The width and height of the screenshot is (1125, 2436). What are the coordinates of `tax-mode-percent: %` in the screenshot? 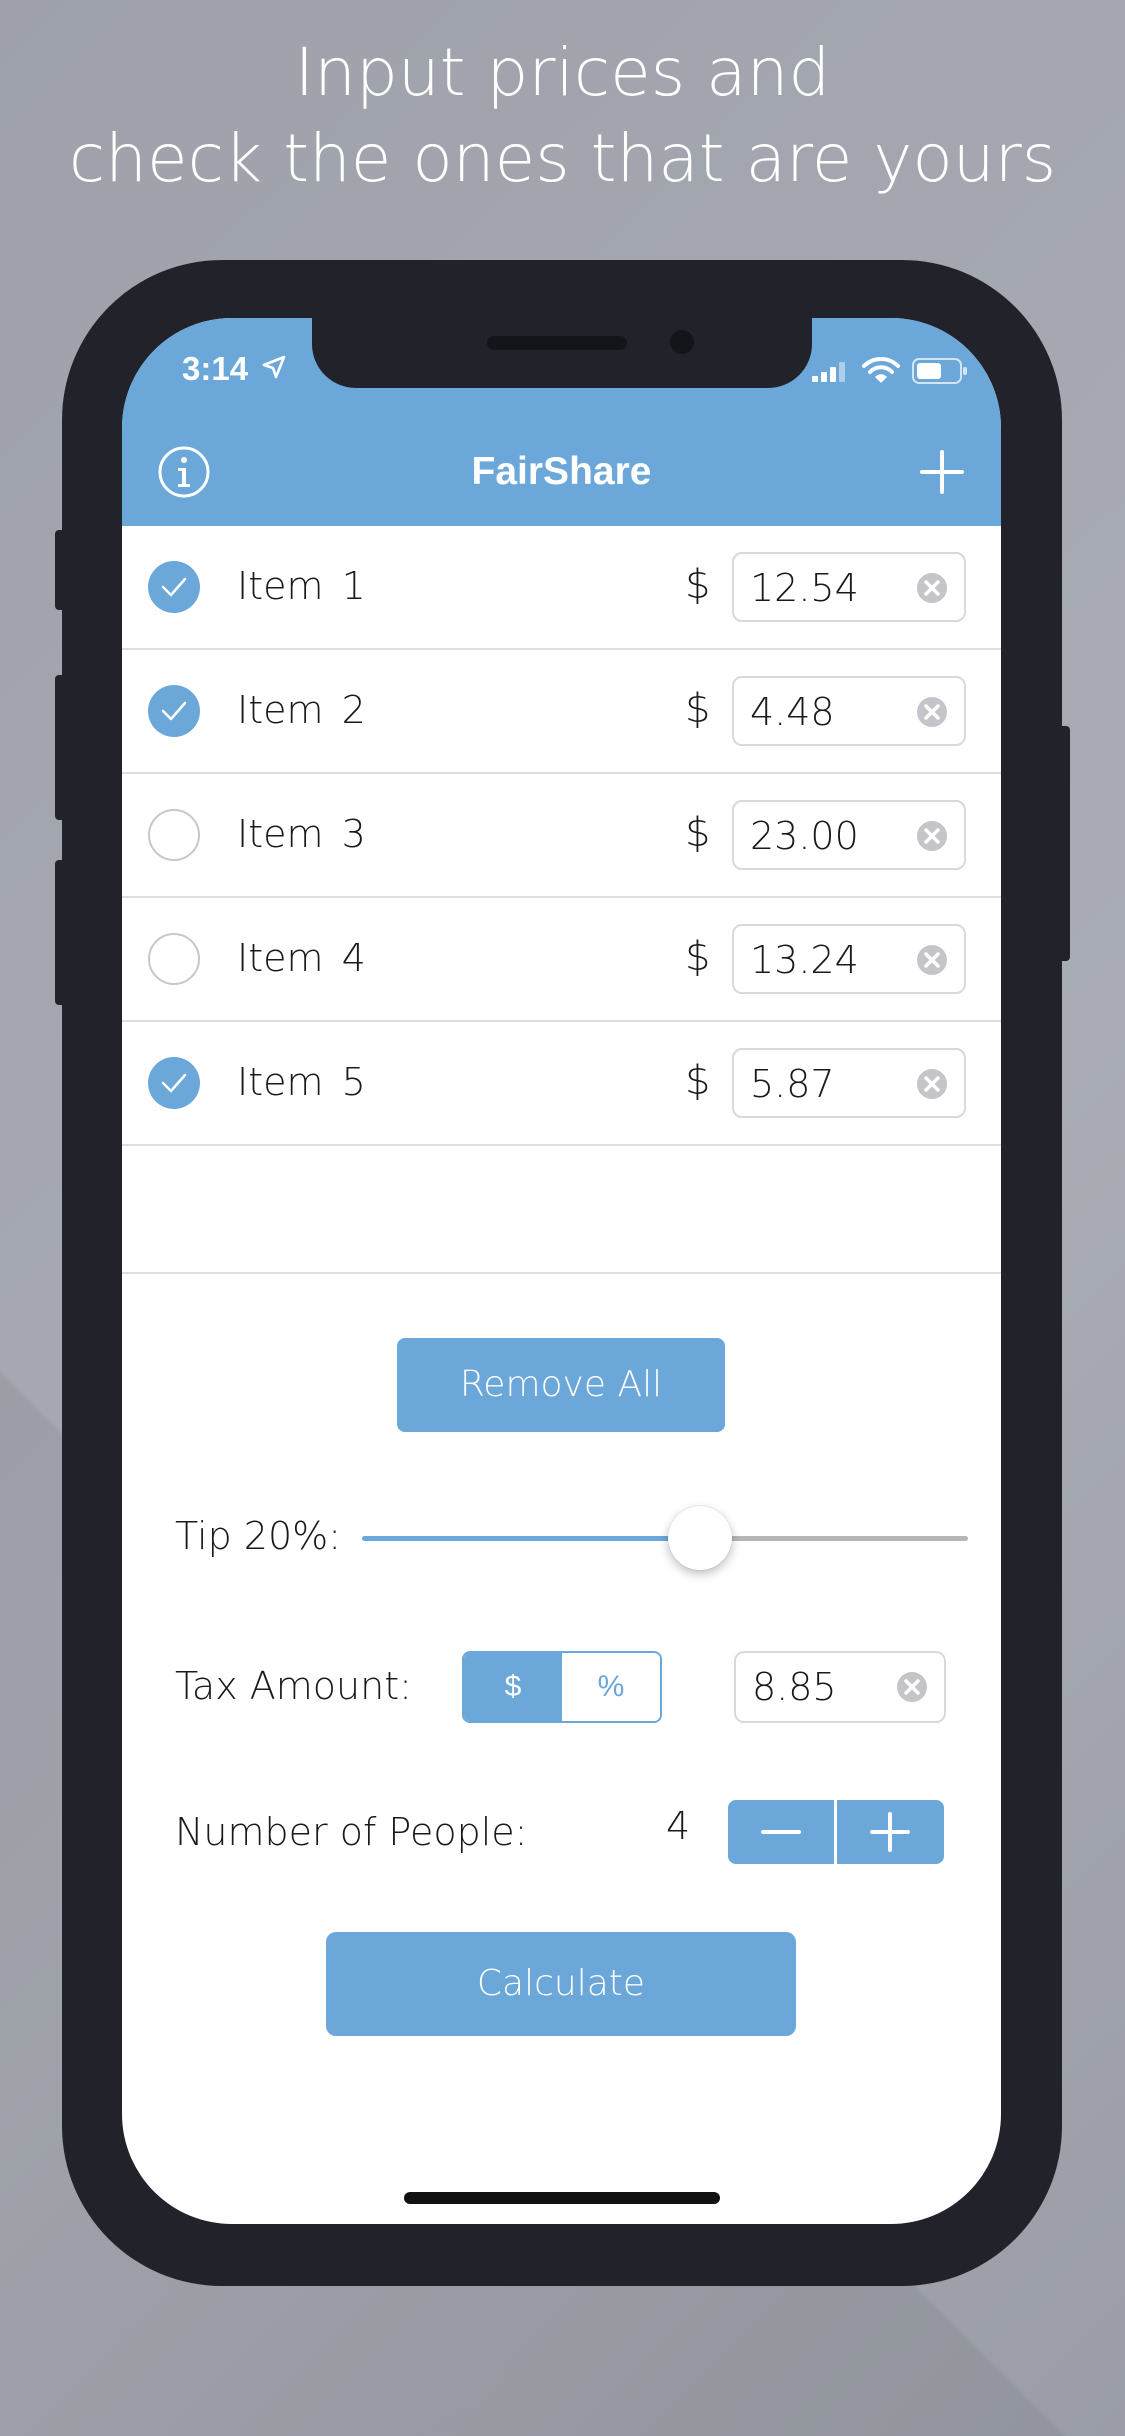 It's located at (611, 1687).